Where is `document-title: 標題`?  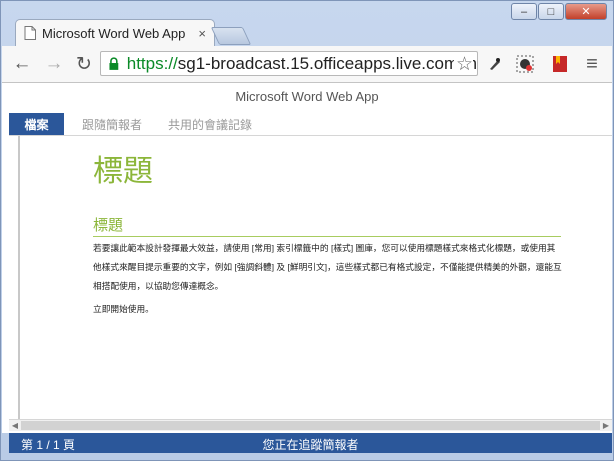 document-title: 標題 is located at coordinates (123, 171).